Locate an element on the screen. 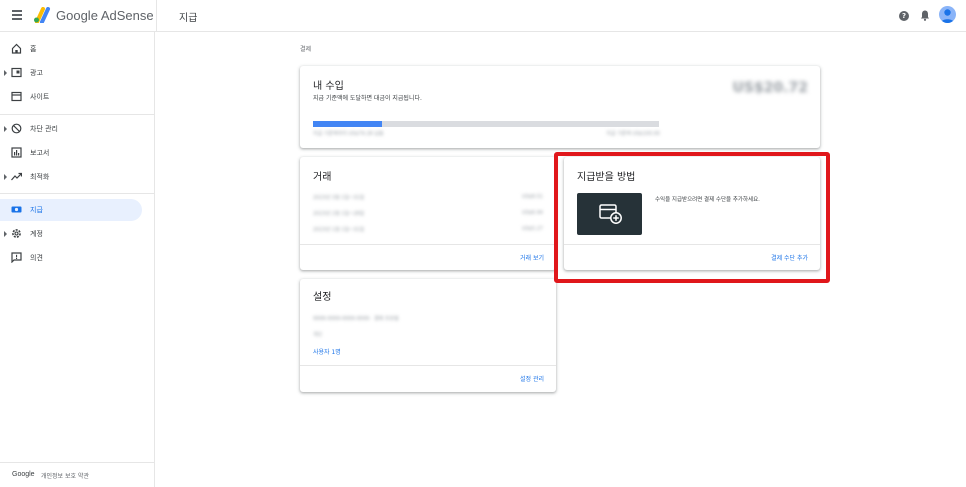 The width and height of the screenshot is (966, 487). transactions-title: 거래 is located at coordinates (322, 177).